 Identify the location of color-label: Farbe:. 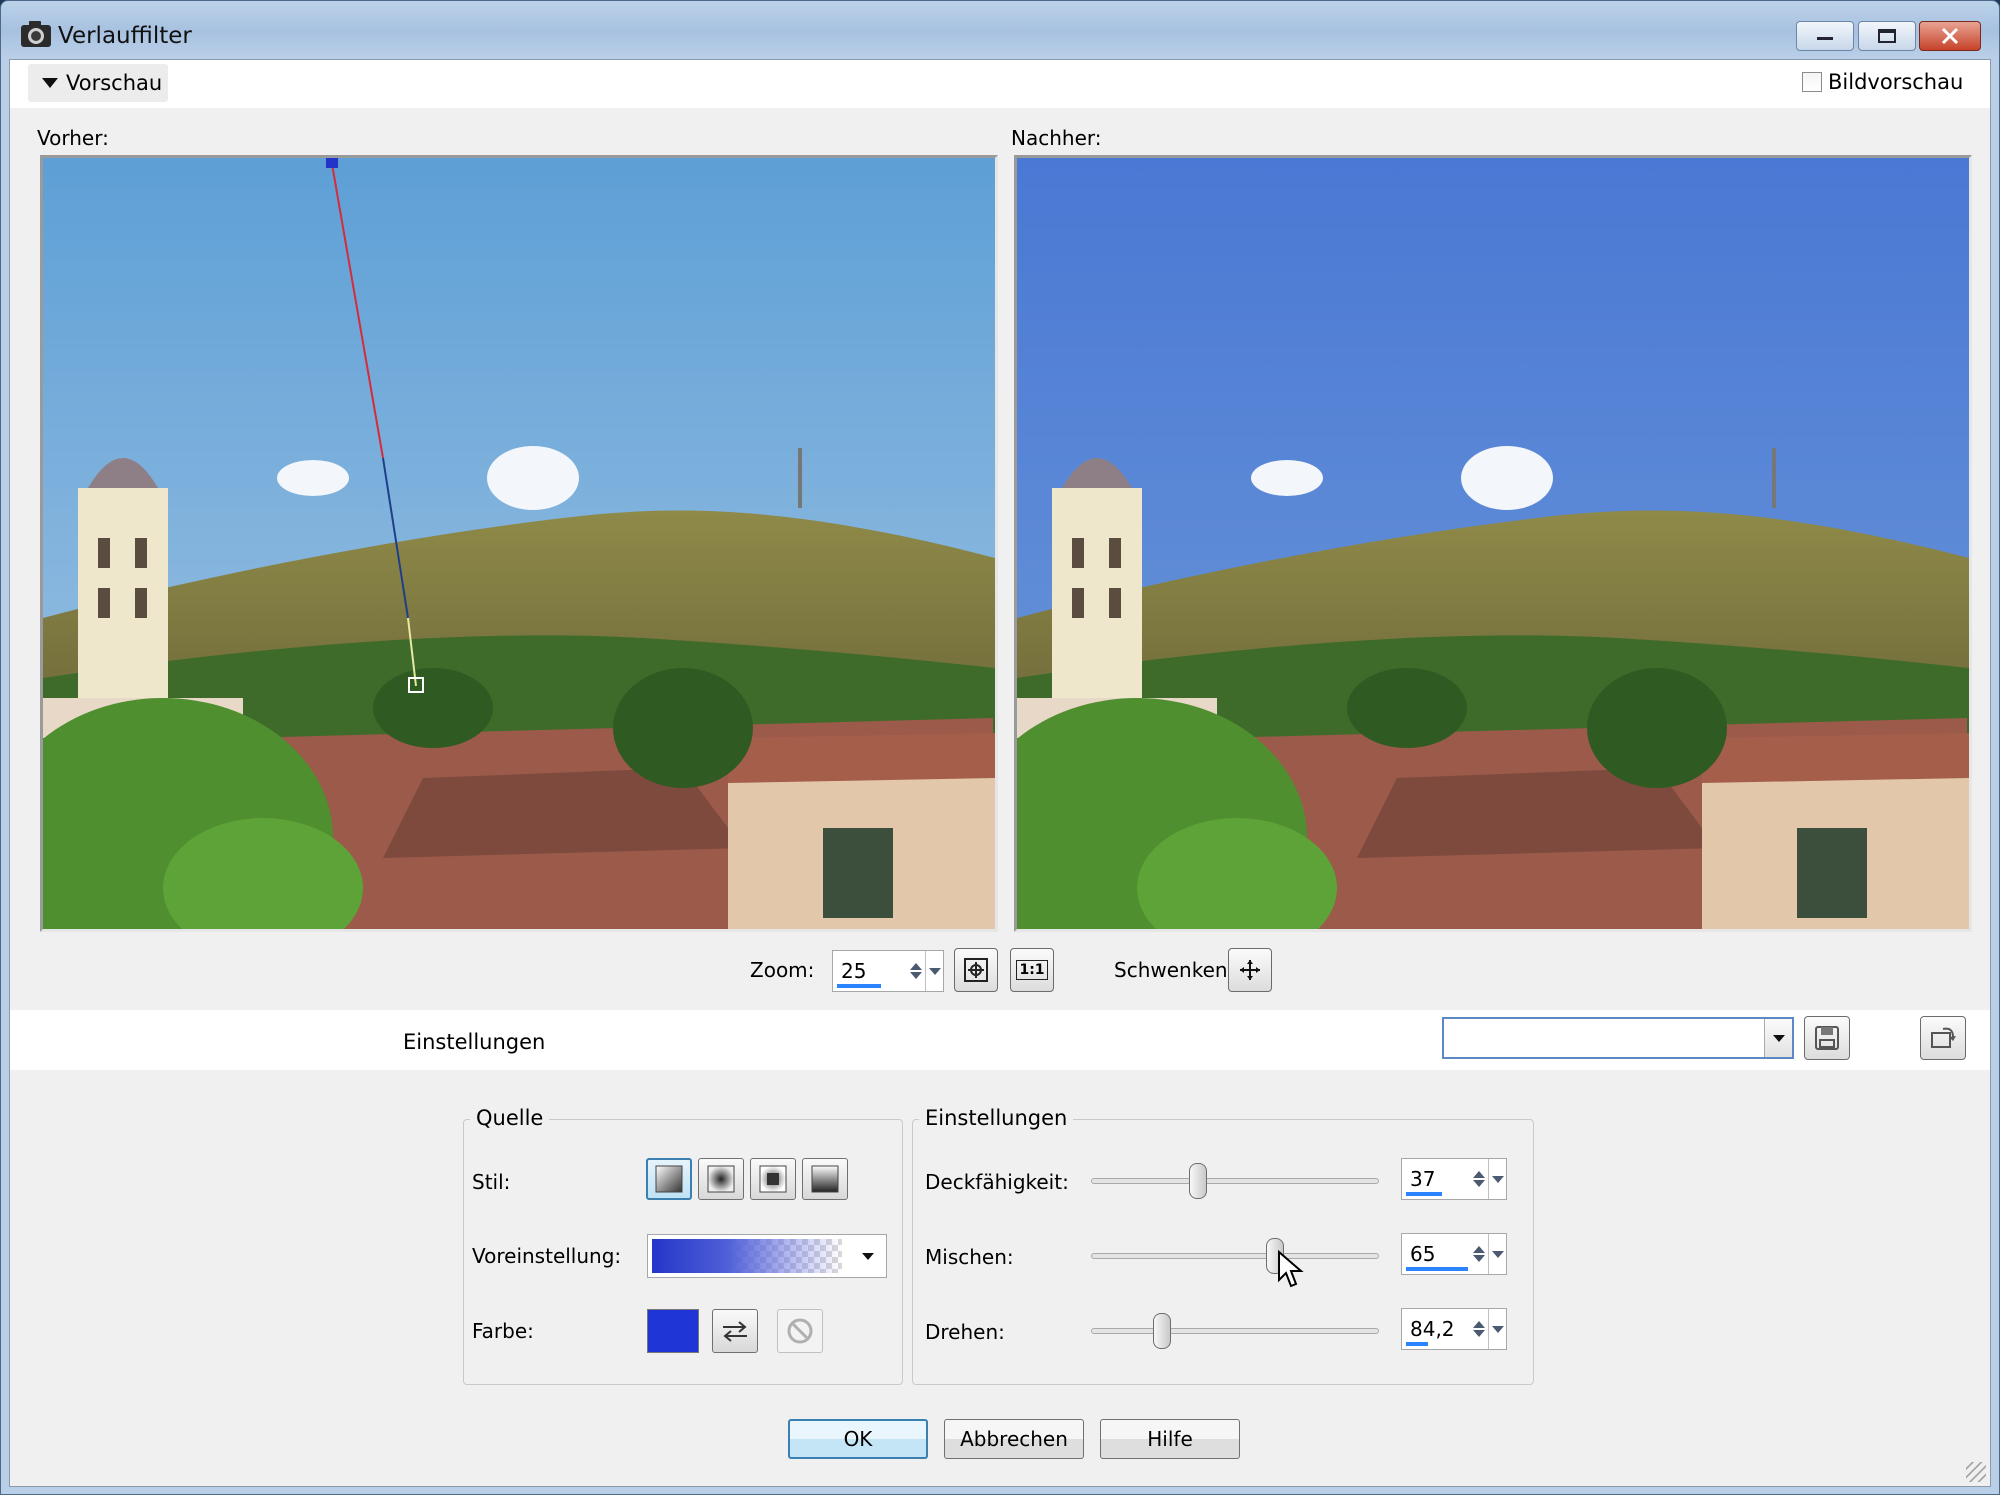
(503, 1331).